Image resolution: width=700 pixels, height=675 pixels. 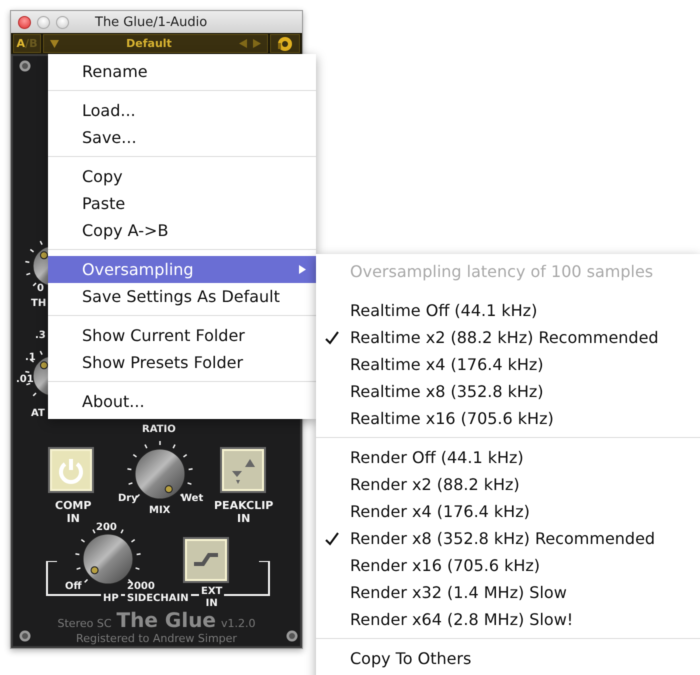 I want to click on menu-item: Render x16 (705.6 kHz), so click(x=508, y=565).